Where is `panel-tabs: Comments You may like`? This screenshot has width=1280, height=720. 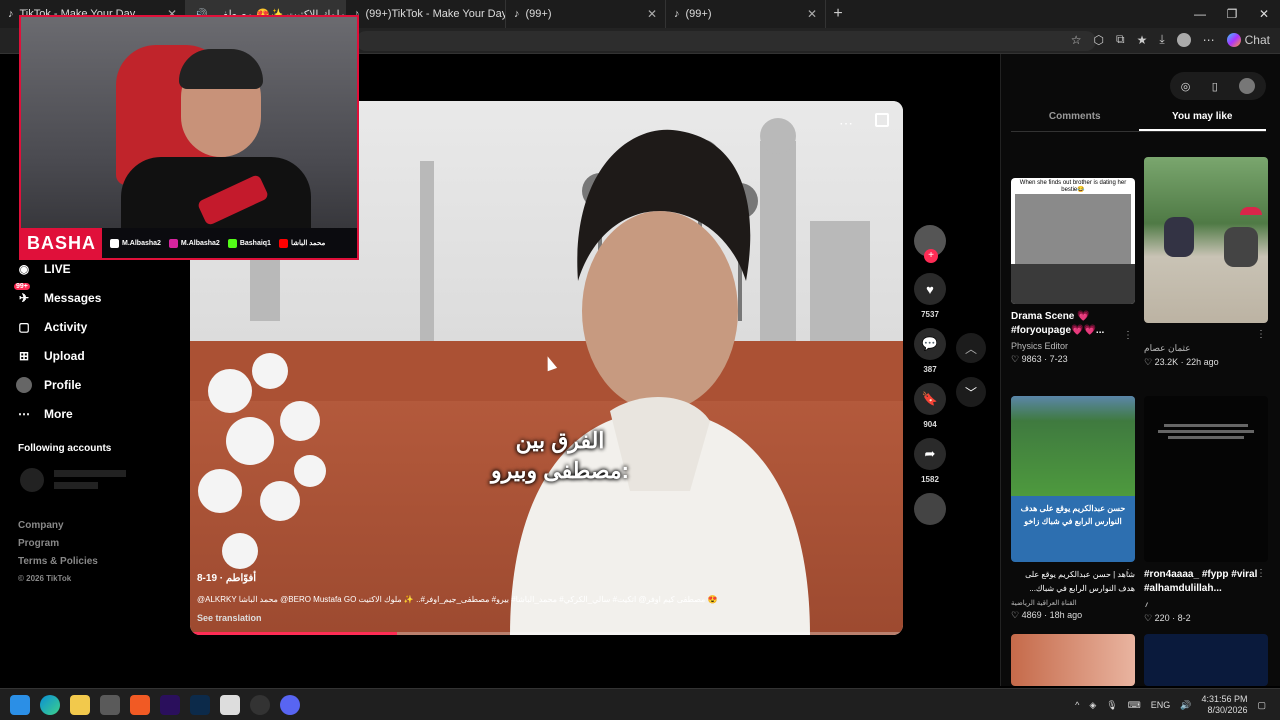 panel-tabs: Comments You may like is located at coordinates (1138, 121).